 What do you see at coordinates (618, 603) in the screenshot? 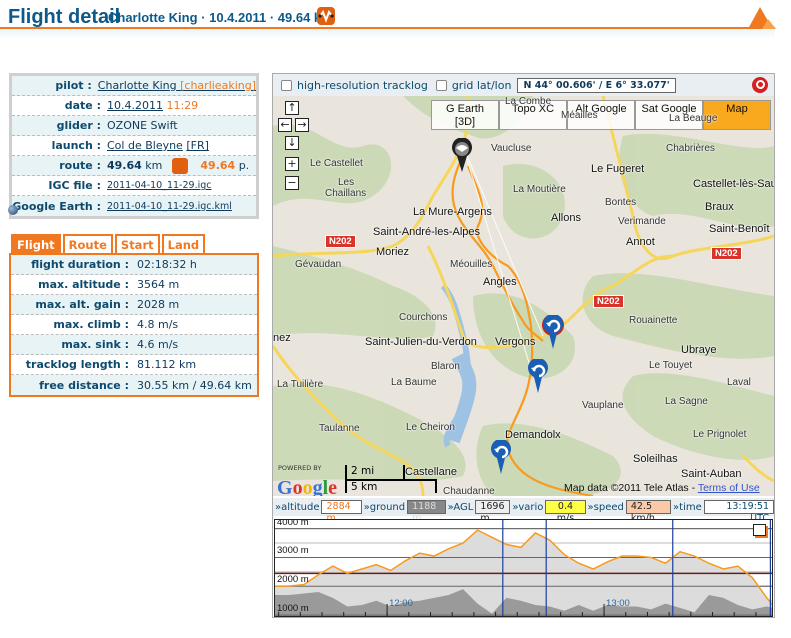
I see `x-tick-label: 13:00` at bounding box center [618, 603].